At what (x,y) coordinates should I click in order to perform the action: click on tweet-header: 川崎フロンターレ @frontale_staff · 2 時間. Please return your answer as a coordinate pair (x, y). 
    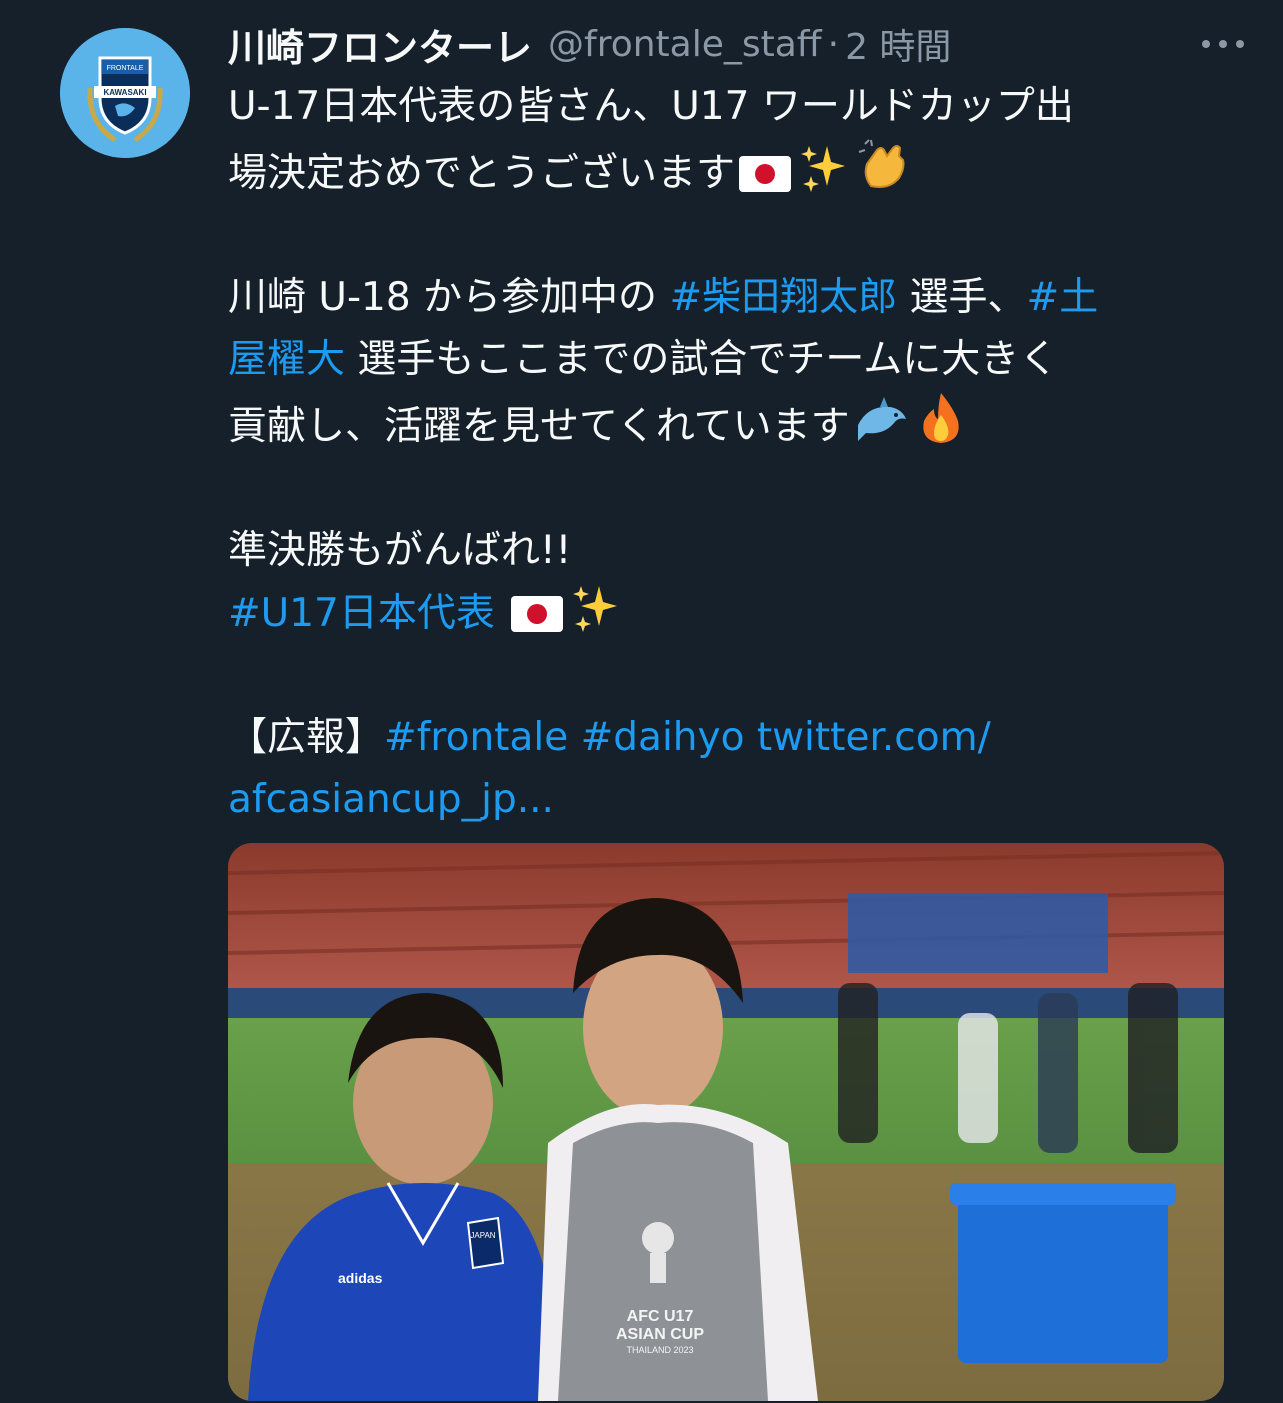
    Looking at the image, I should click on (740, 44).